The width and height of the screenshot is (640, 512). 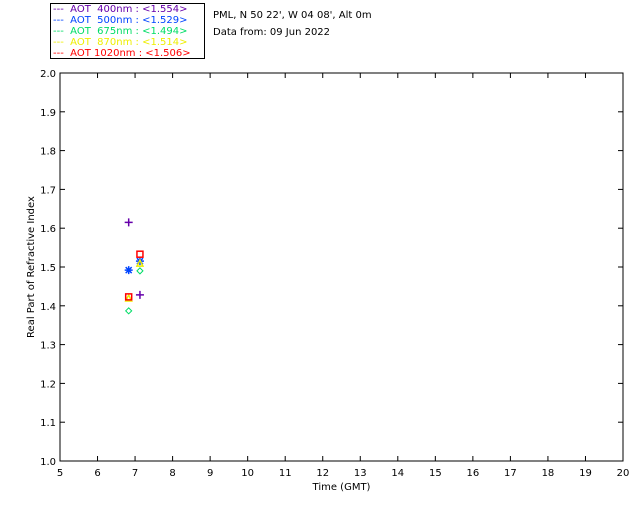 What do you see at coordinates (510, 473) in the screenshot?
I see `x-tick-label: 17` at bounding box center [510, 473].